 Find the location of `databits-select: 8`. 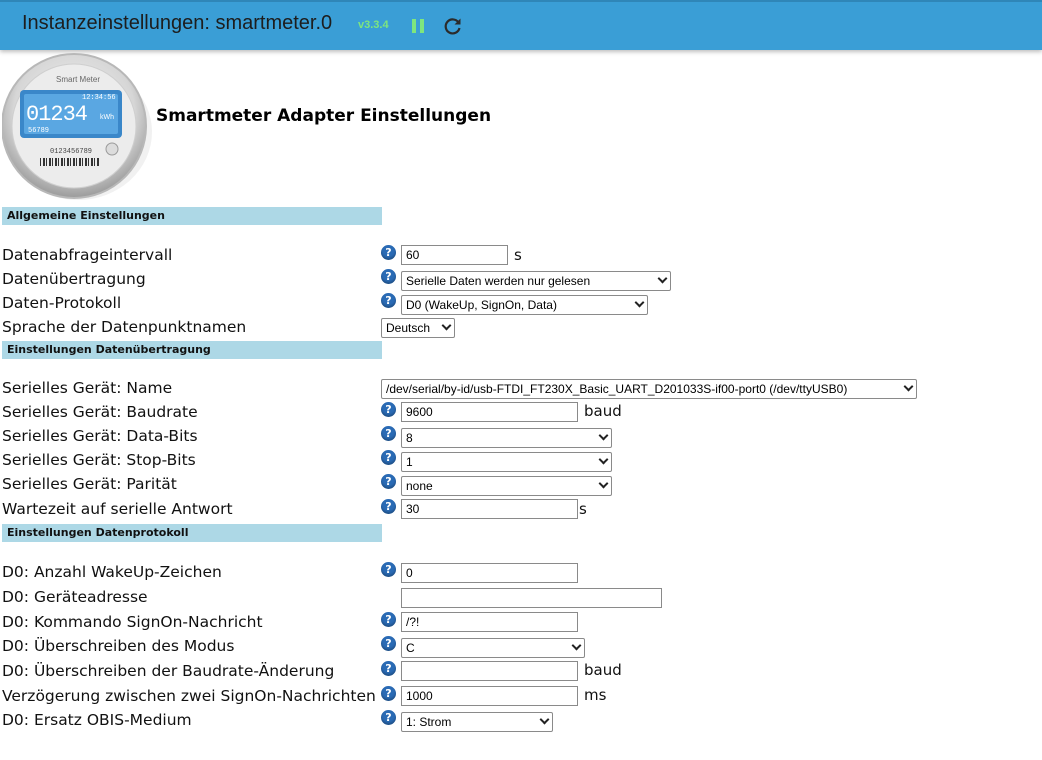

databits-select: 8 is located at coordinates (506, 438).